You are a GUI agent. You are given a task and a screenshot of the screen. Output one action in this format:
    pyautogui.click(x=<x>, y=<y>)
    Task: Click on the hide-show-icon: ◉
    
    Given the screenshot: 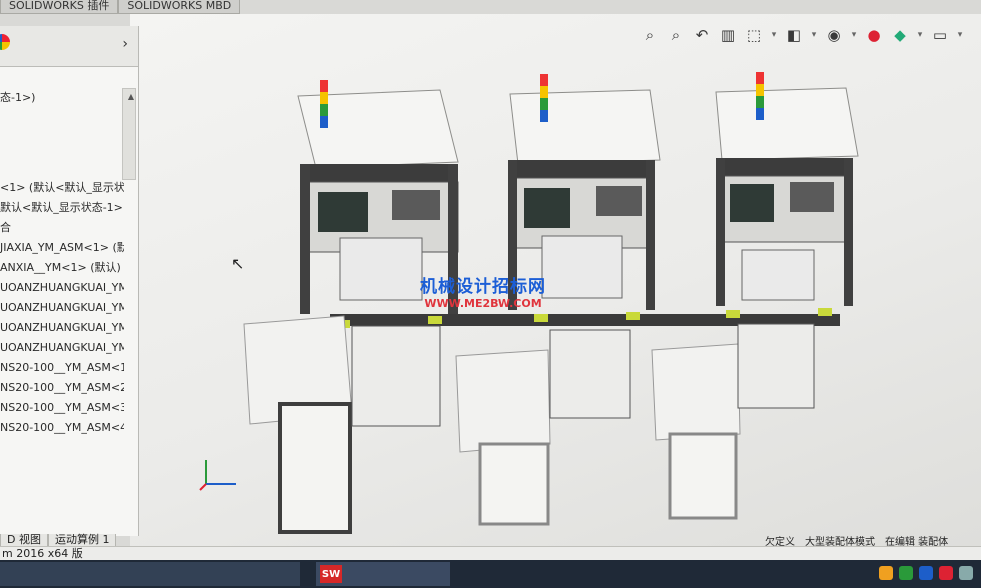 What is the action you would take?
    pyautogui.click(x=834, y=35)
    